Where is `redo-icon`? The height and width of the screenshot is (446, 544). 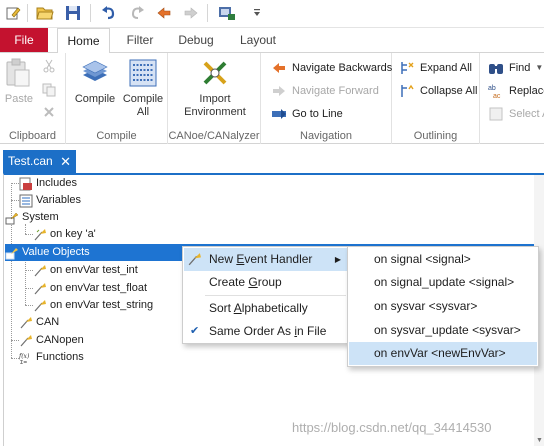
redo-icon is located at coordinates (137, 13).